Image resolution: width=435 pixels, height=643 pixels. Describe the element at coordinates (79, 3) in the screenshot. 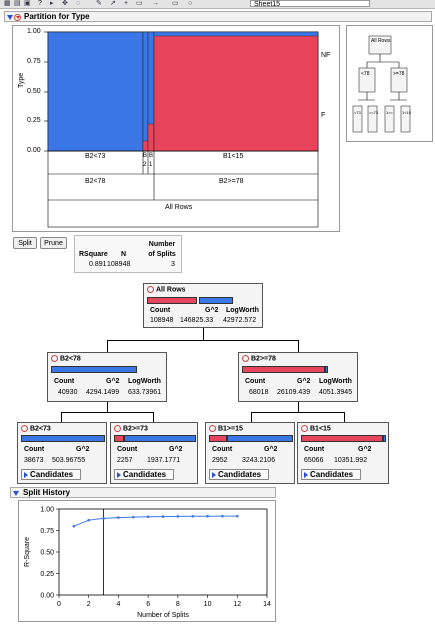

I see `lasso-icon: ◌` at that location.